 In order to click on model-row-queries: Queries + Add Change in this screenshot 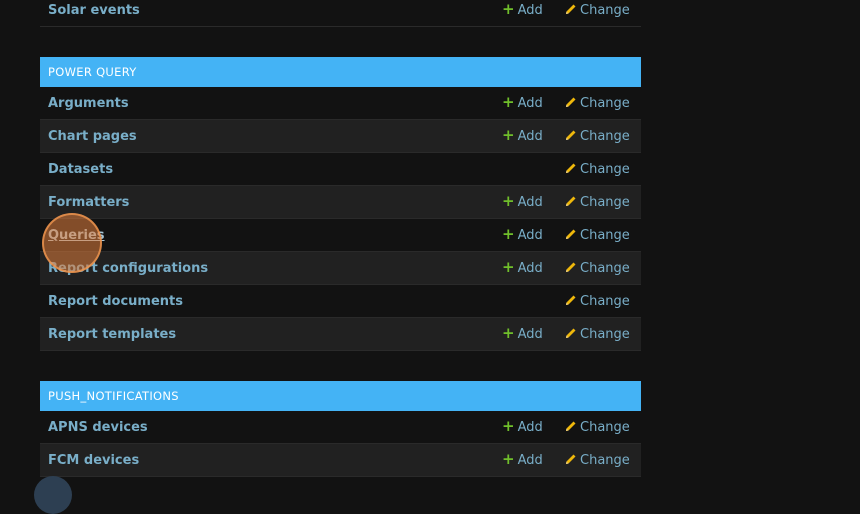, I will do `click(340, 235)`.